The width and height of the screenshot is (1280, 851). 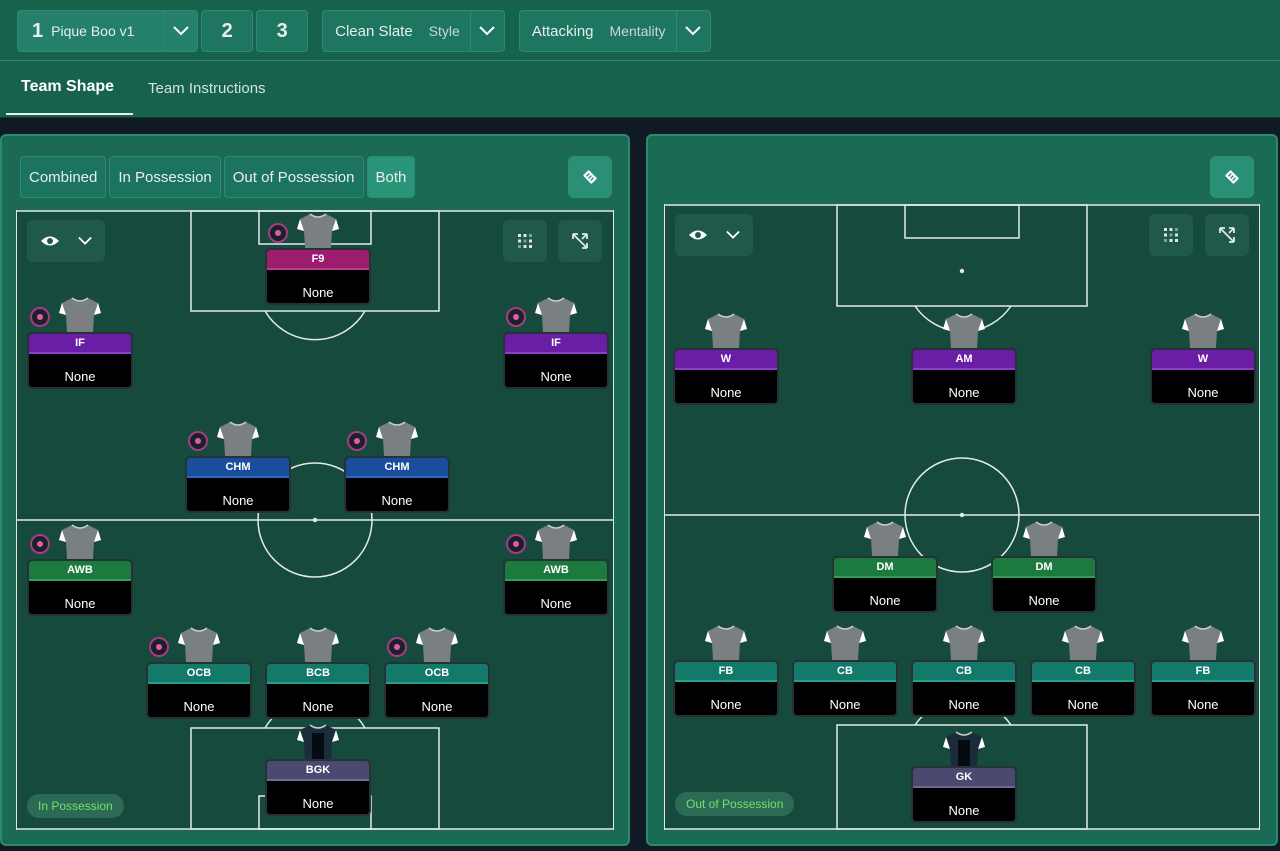 I want to click on role-label: AWB, so click(x=556, y=571).